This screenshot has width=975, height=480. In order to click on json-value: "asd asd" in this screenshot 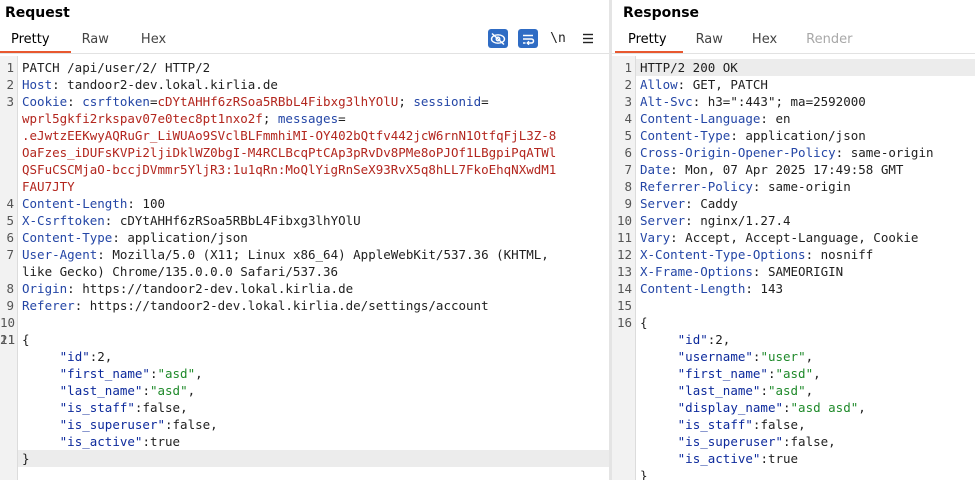, I will do `click(824, 407)`.